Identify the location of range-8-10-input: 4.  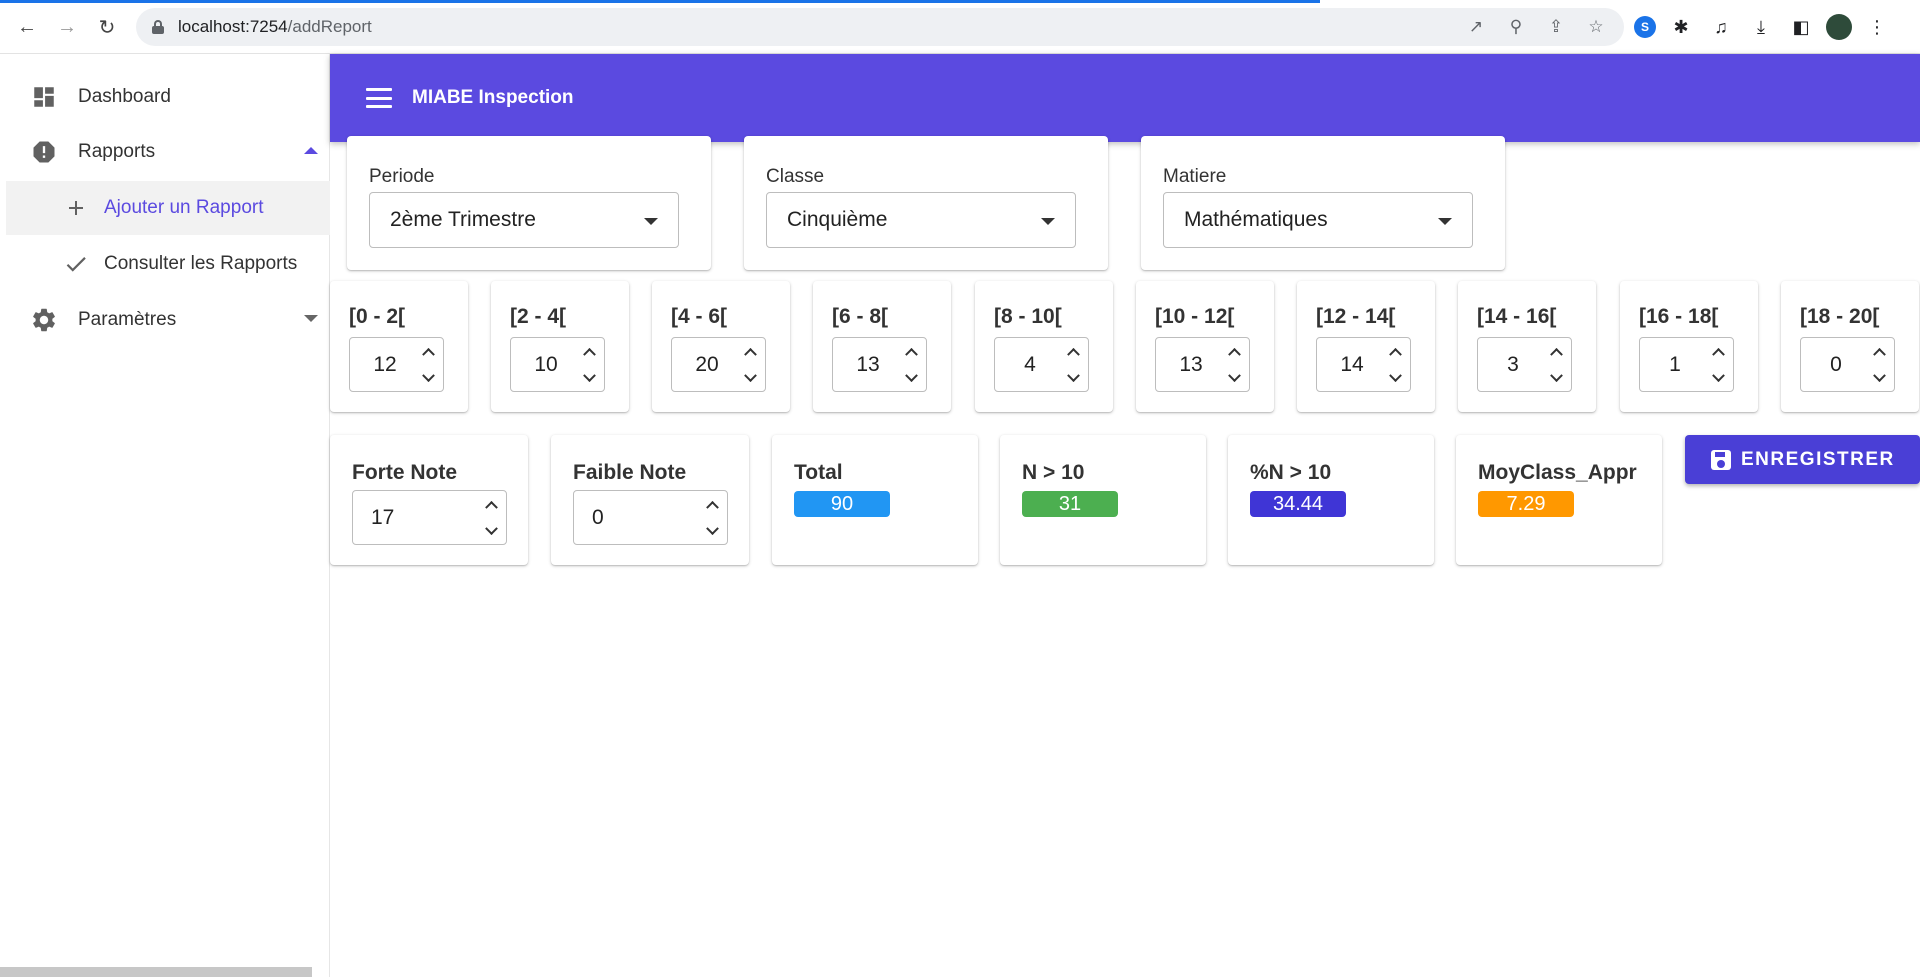
(1041, 364).